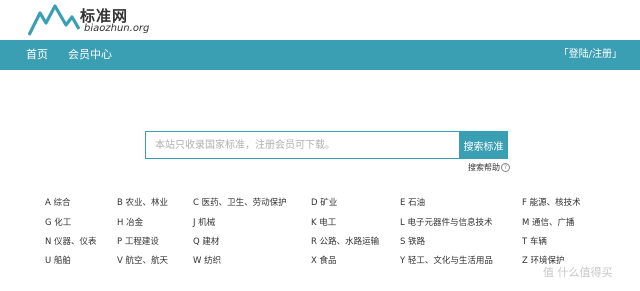  What do you see at coordinates (412, 241) in the screenshot?
I see `category-link: S 铁路` at bounding box center [412, 241].